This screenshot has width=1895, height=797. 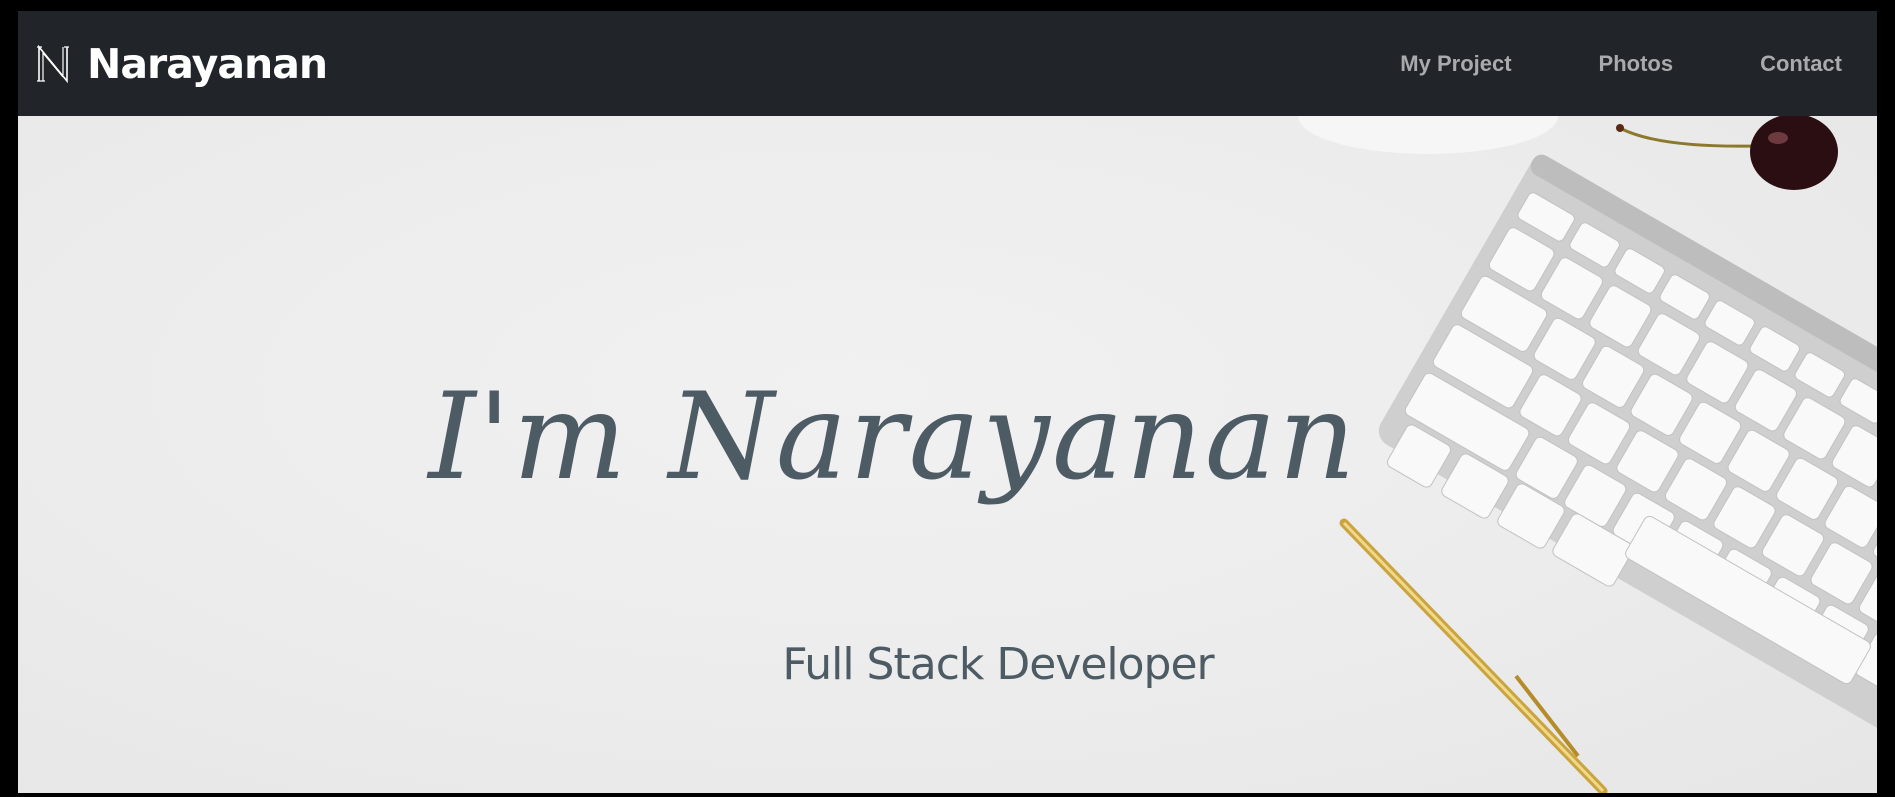 What do you see at coordinates (1577, 63) in the screenshot?
I see `nav-links: My Project Photos Contact` at bounding box center [1577, 63].